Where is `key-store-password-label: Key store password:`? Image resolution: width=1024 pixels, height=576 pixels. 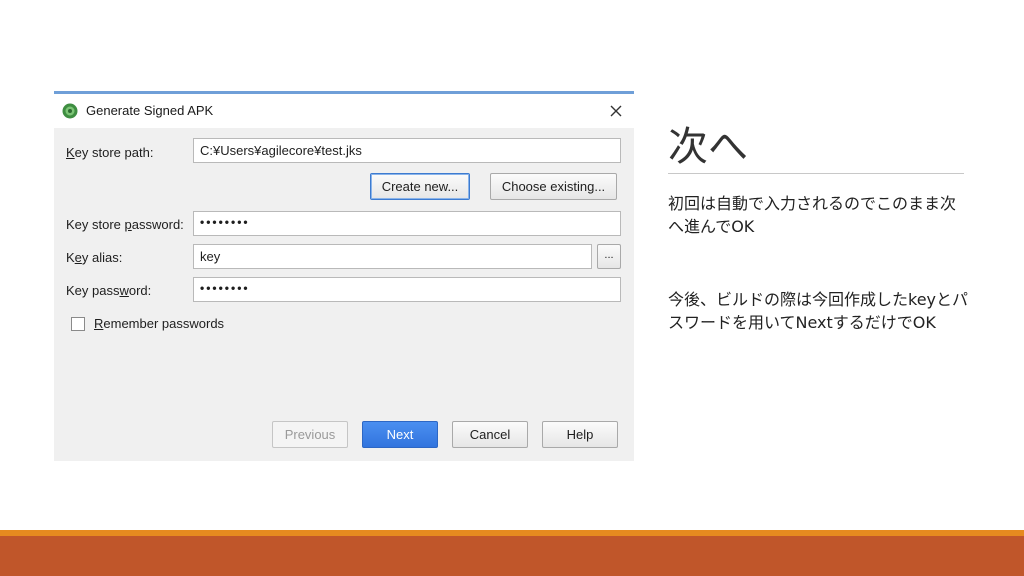
key-store-password-label: Key store password: is located at coordinates (125, 224).